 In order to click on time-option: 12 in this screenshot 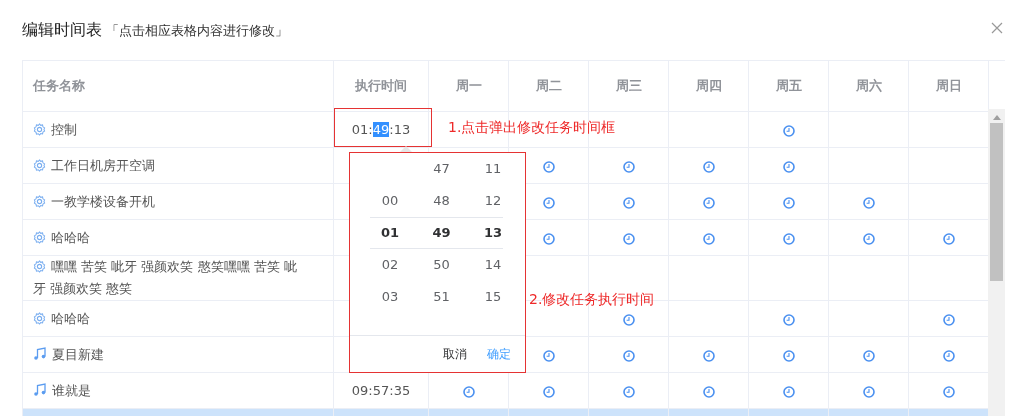, I will do `click(493, 200)`.